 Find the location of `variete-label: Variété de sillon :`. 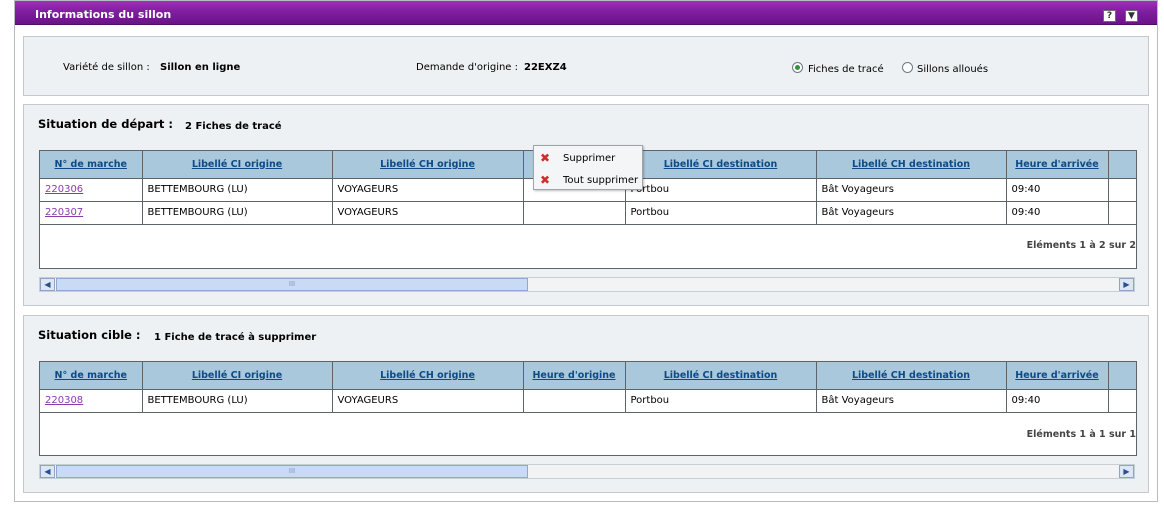

variete-label: Variété de sillon : is located at coordinates (106, 67).